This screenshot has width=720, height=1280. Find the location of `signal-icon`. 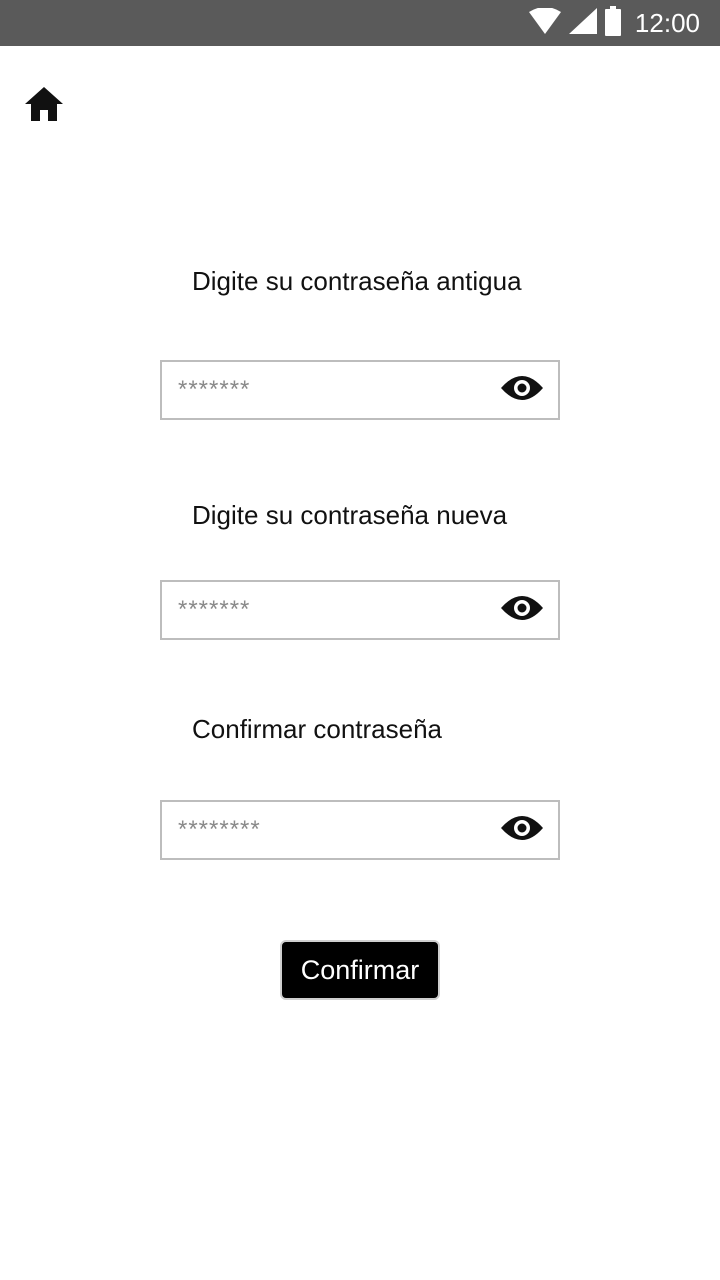

signal-icon is located at coordinates (582, 23).